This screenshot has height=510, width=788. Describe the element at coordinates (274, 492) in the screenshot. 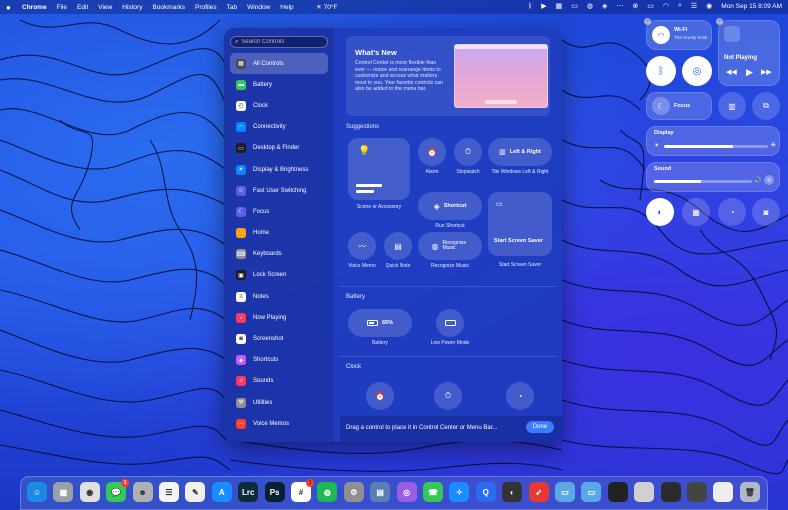

I see `photoshop-dock-icon: Ps` at that location.